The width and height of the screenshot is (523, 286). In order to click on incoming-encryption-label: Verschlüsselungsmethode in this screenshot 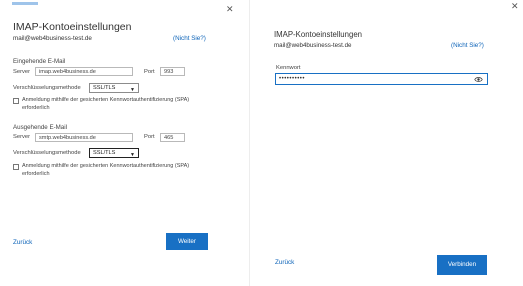, I will do `click(47, 88)`.